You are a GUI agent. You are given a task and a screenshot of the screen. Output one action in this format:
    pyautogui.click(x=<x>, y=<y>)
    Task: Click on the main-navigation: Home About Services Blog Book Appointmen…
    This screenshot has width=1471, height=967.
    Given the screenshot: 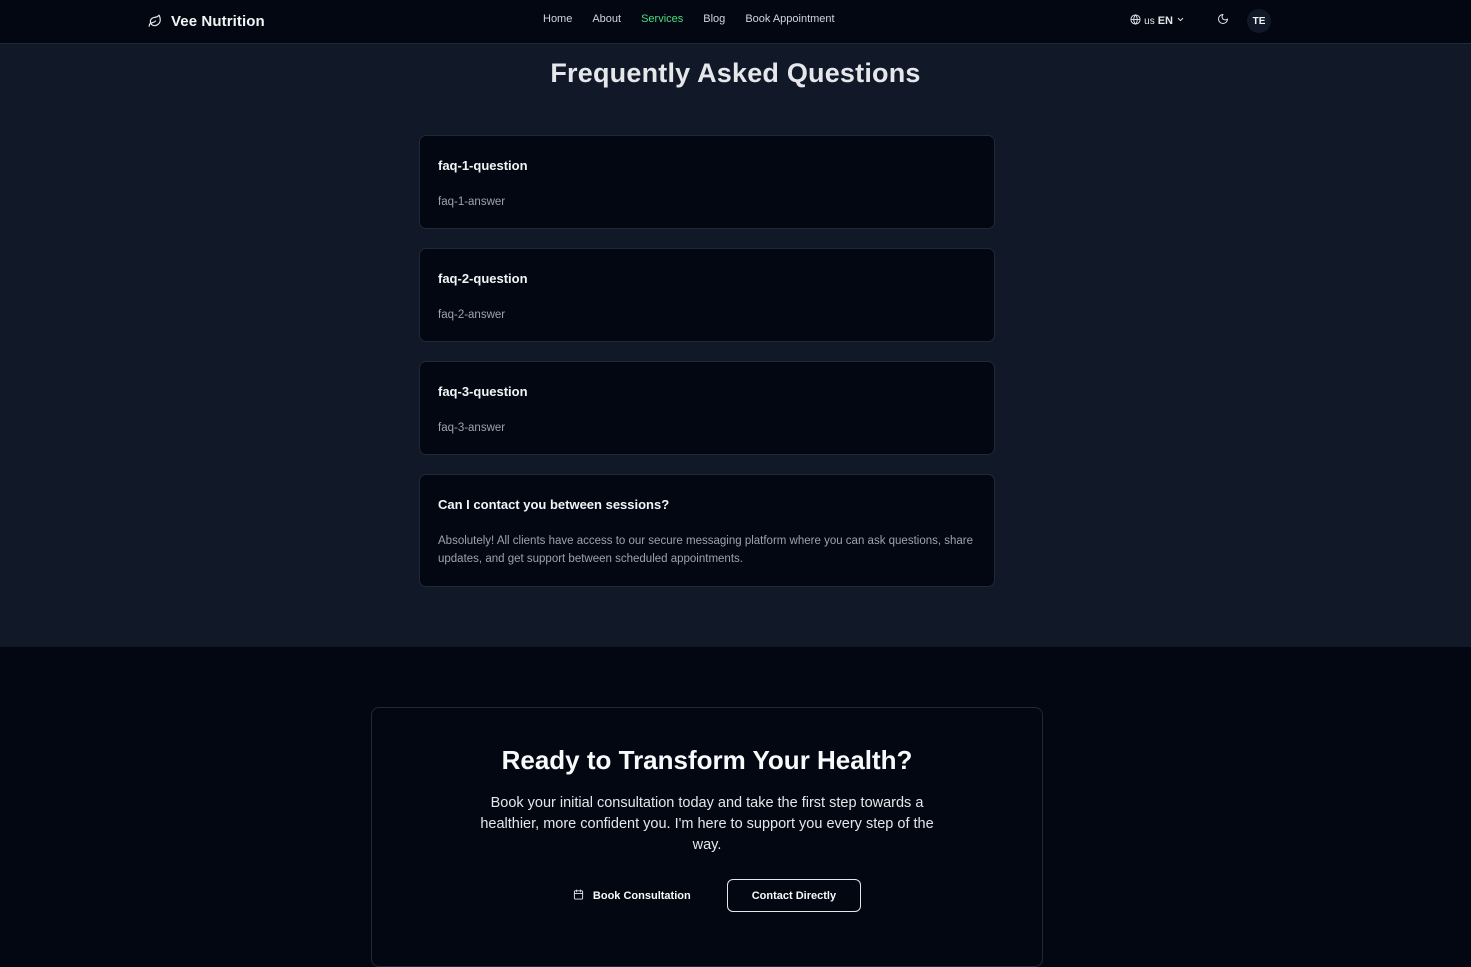 What is the action you would take?
    pyautogui.click(x=699, y=19)
    